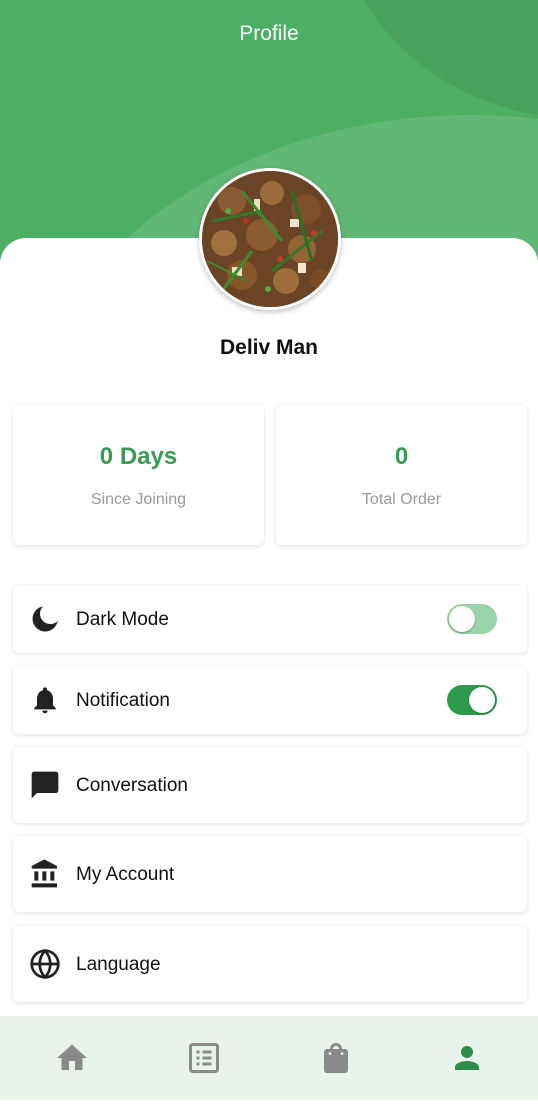  Describe the element at coordinates (138, 499) in the screenshot. I see `stat-label: Since Joining` at that location.